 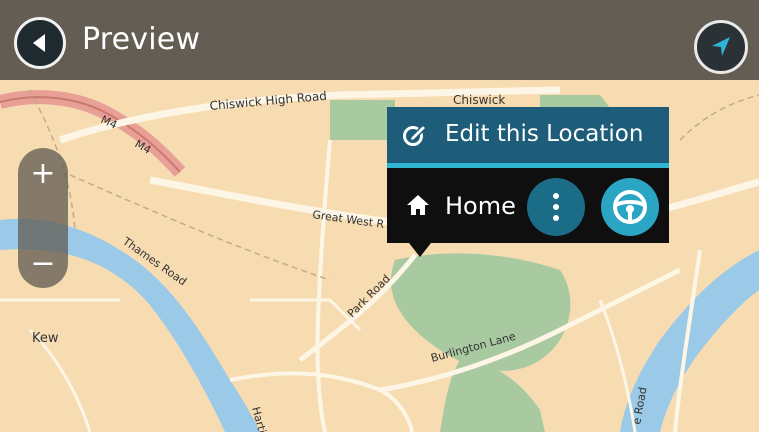 I want to click on home-row: Home, so click(x=528, y=205).